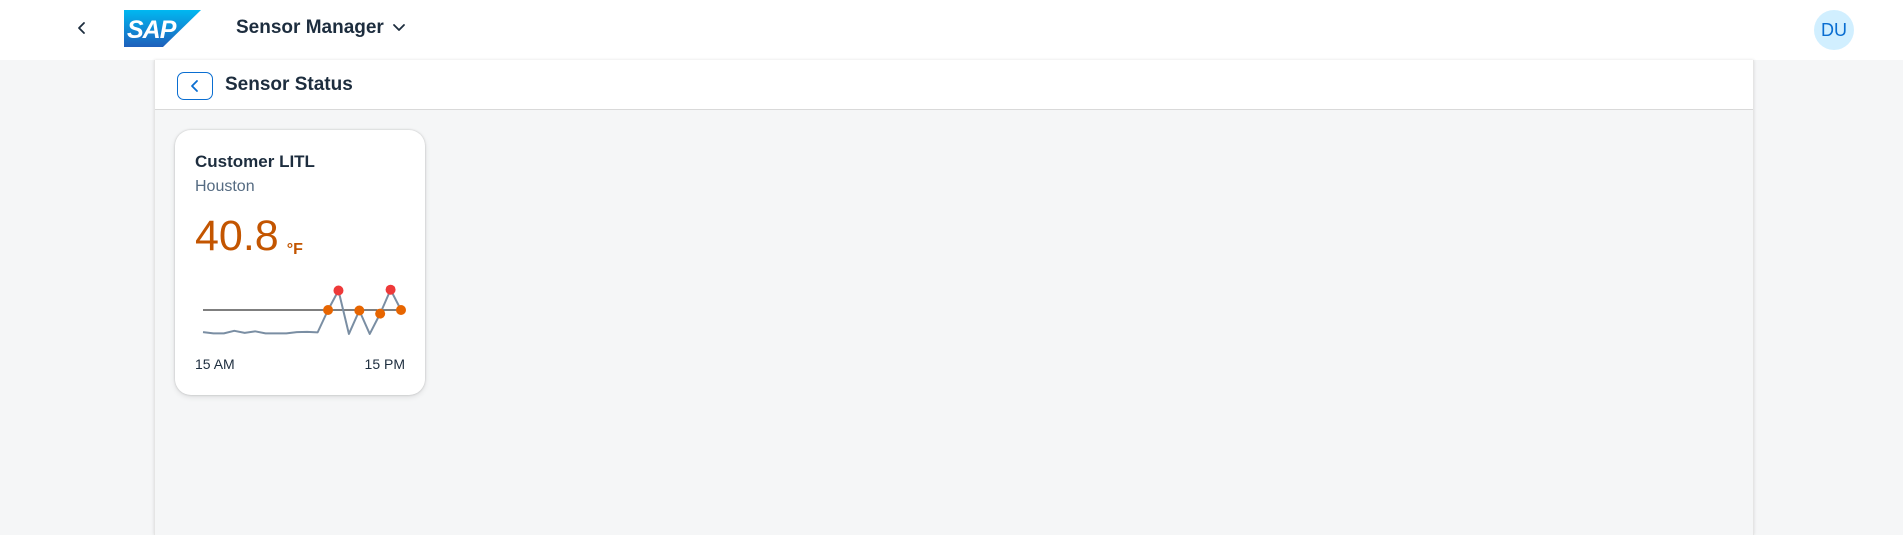  I want to click on page-header: Sensor Status, so click(954, 85).